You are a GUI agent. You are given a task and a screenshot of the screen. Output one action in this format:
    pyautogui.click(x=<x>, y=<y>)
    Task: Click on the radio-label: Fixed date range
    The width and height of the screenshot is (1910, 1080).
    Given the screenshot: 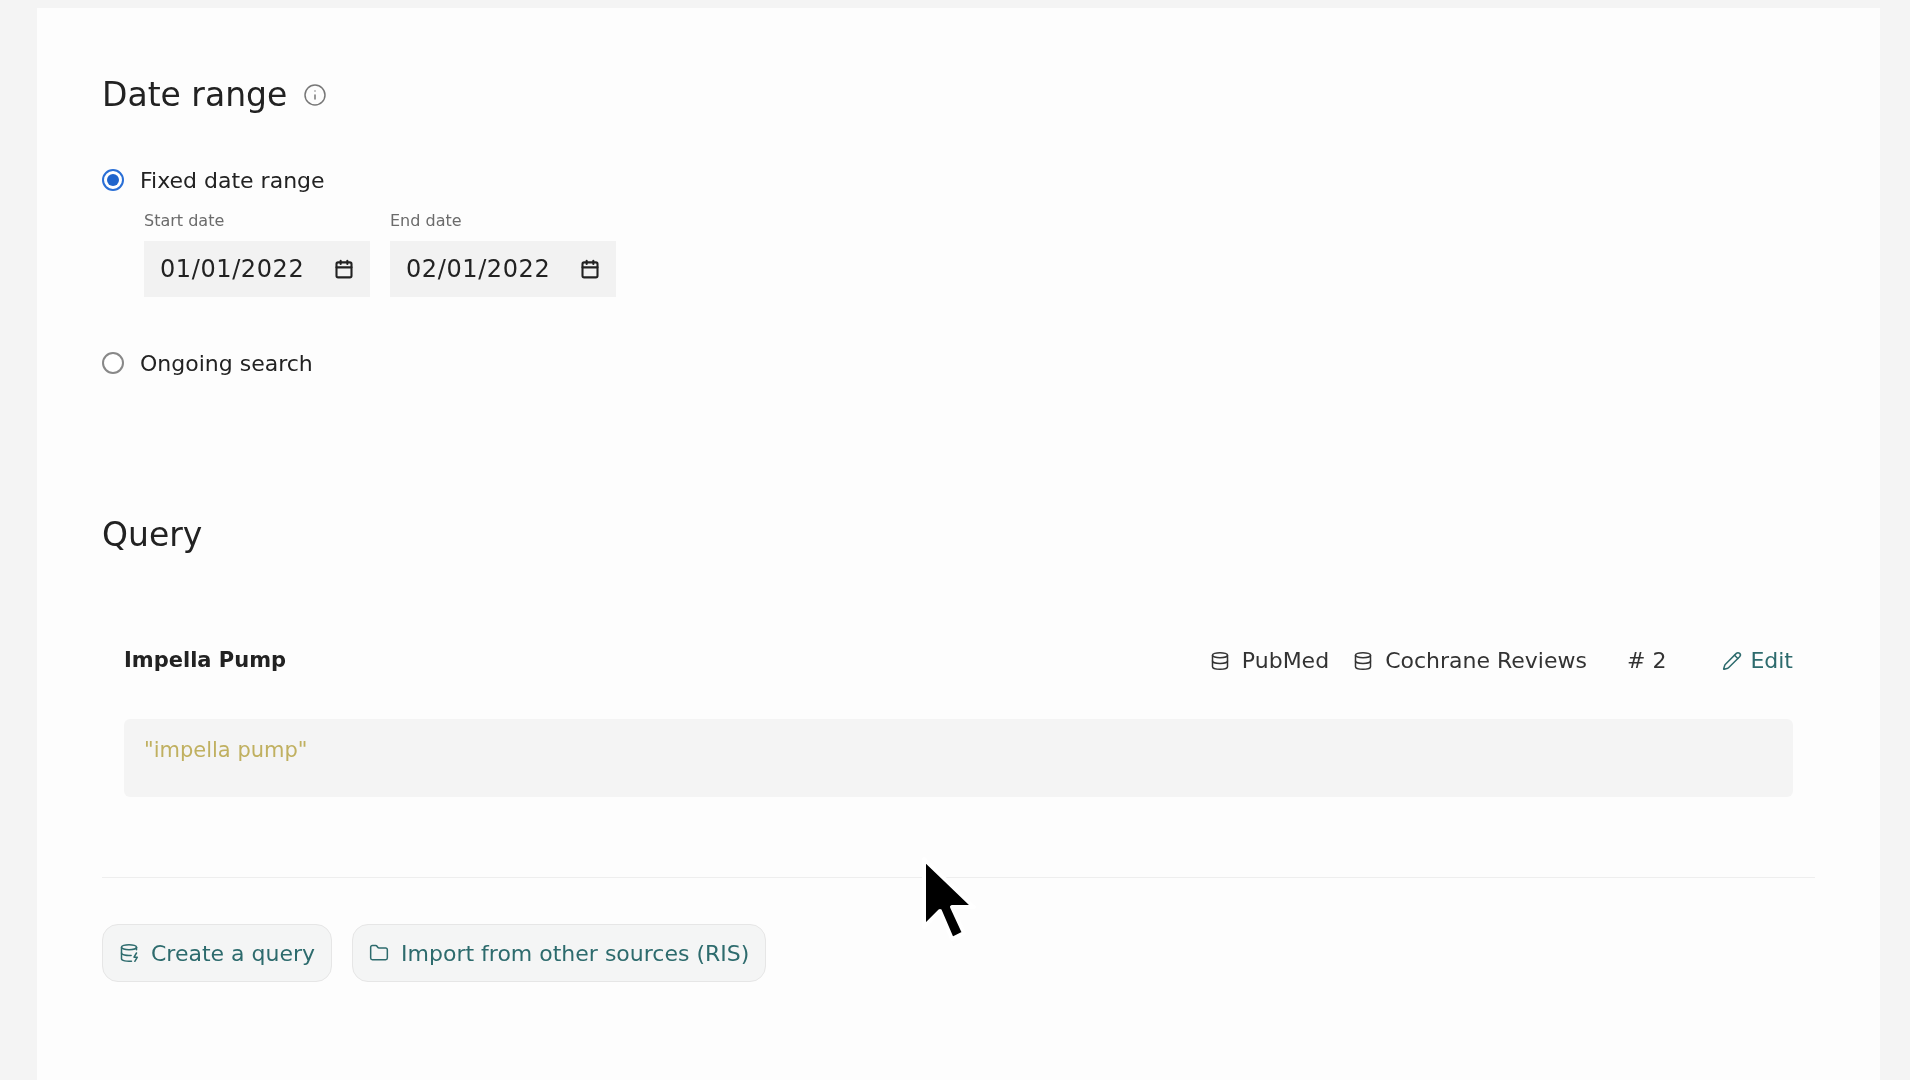 What is the action you would take?
    pyautogui.click(x=232, y=180)
    